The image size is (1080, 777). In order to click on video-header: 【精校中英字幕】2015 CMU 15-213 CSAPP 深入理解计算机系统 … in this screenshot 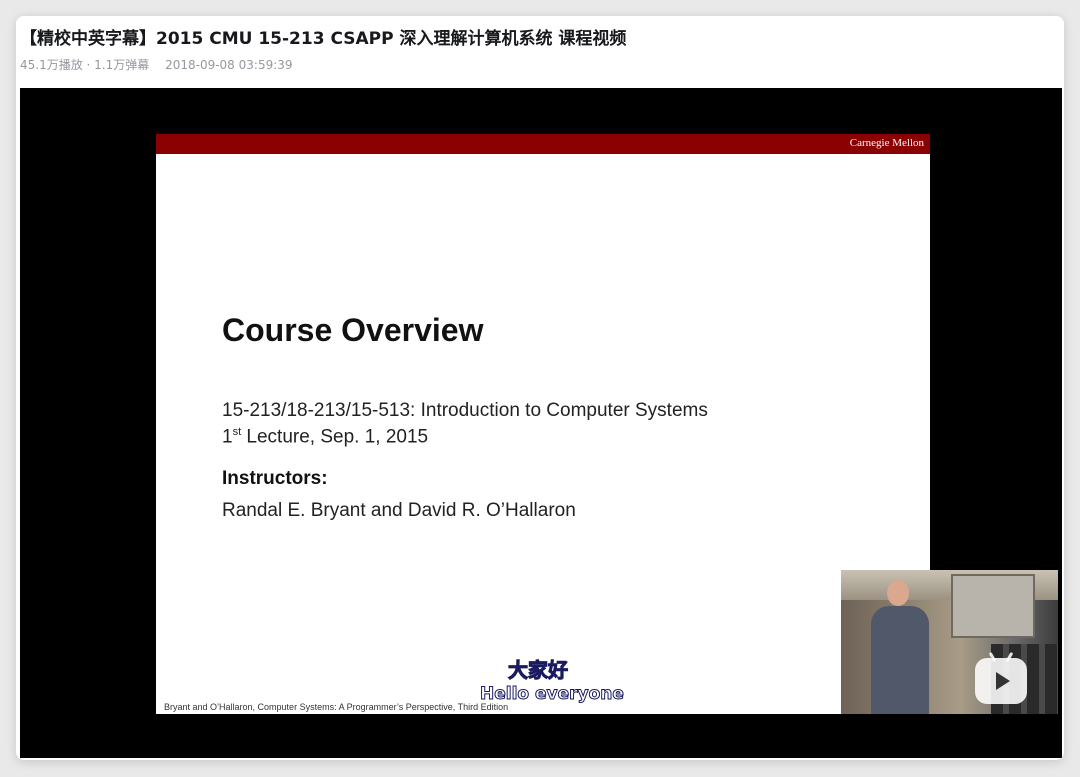, I will do `click(540, 52)`.